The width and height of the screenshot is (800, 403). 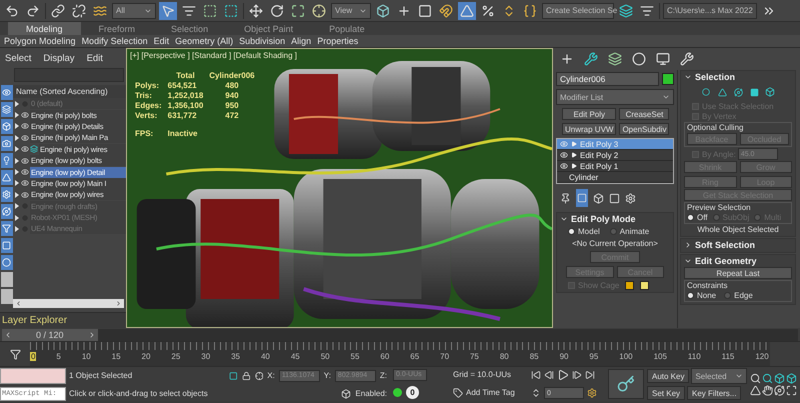 What do you see at coordinates (18, 58) in the screenshot?
I see `explorer-menu-item: Select` at bounding box center [18, 58].